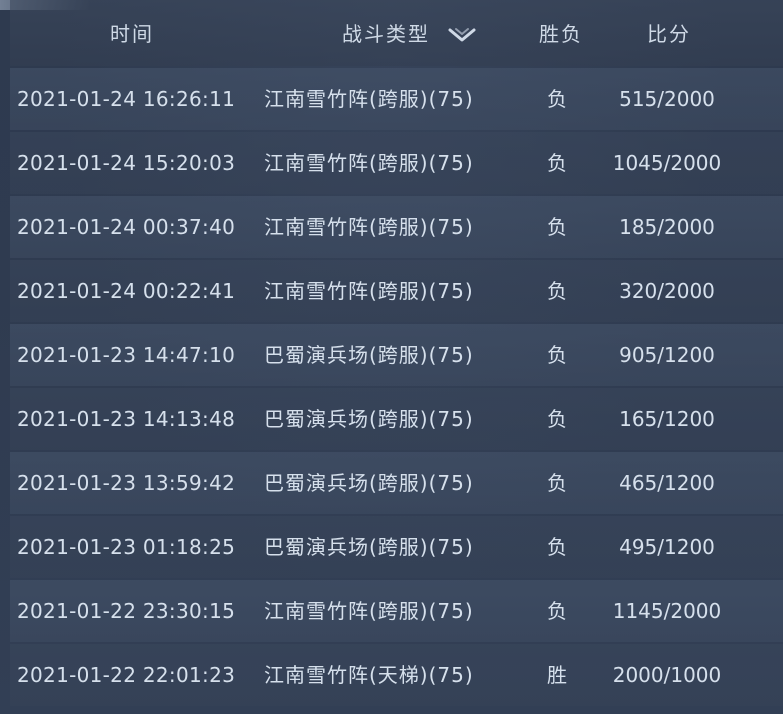 The height and width of the screenshot is (714, 783). What do you see at coordinates (126, 611) in the screenshot?
I see `row-time: 2021-01-22 23:30:15` at bounding box center [126, 611].